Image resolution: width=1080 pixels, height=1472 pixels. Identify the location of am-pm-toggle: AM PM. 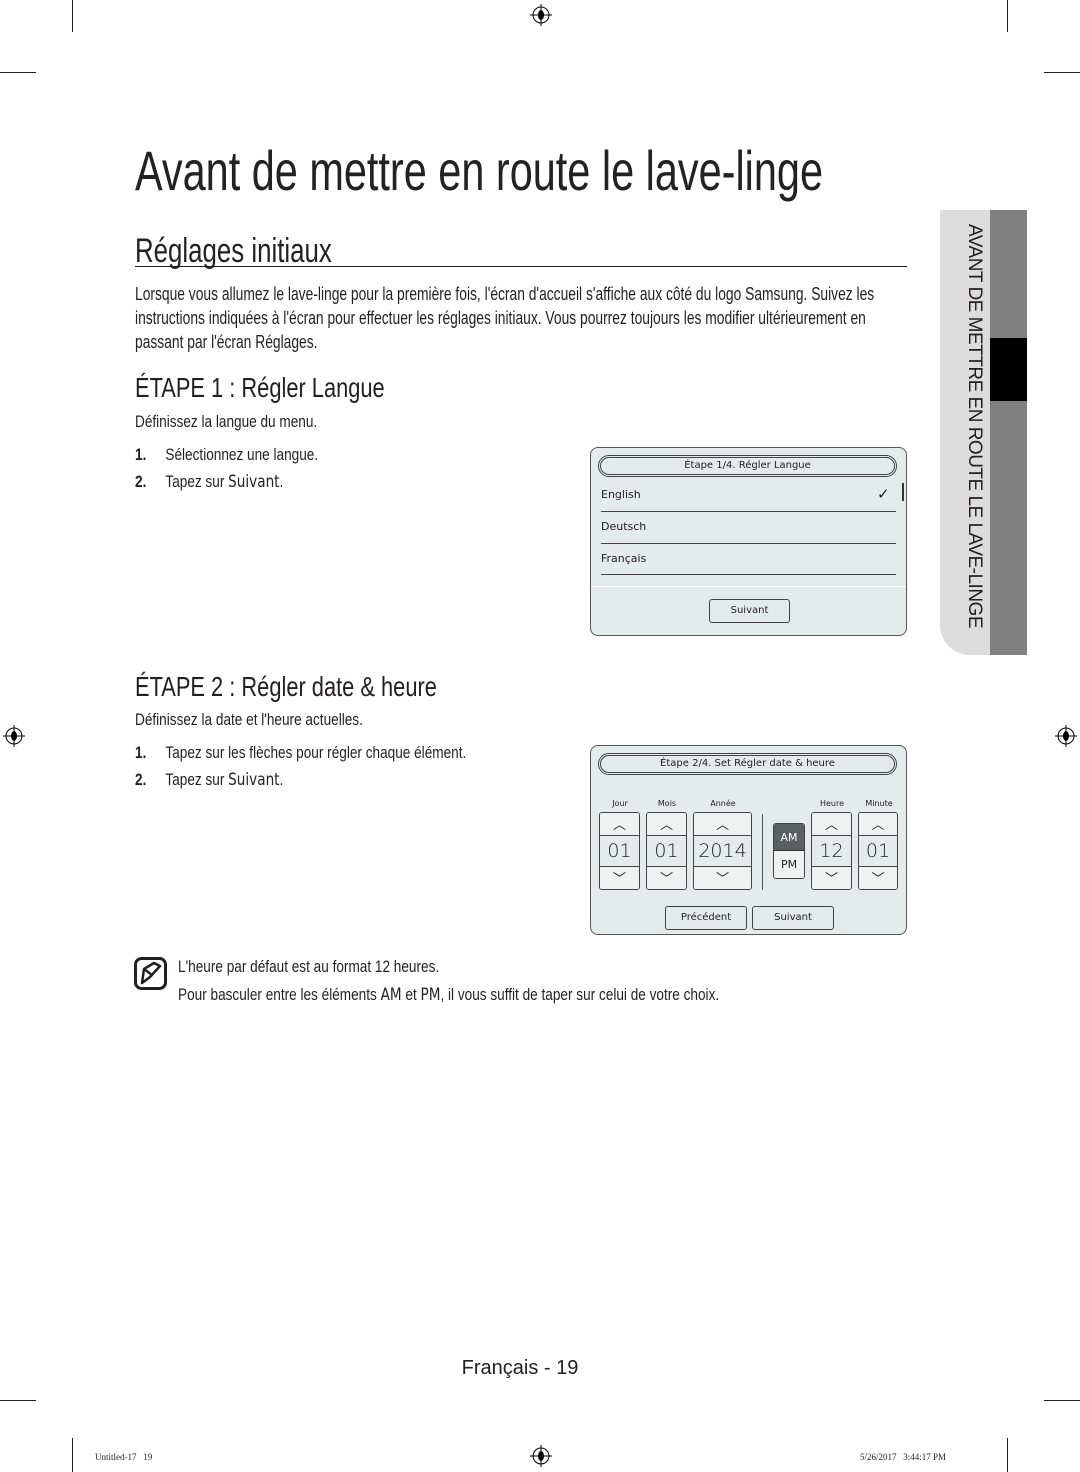
(789, 851).